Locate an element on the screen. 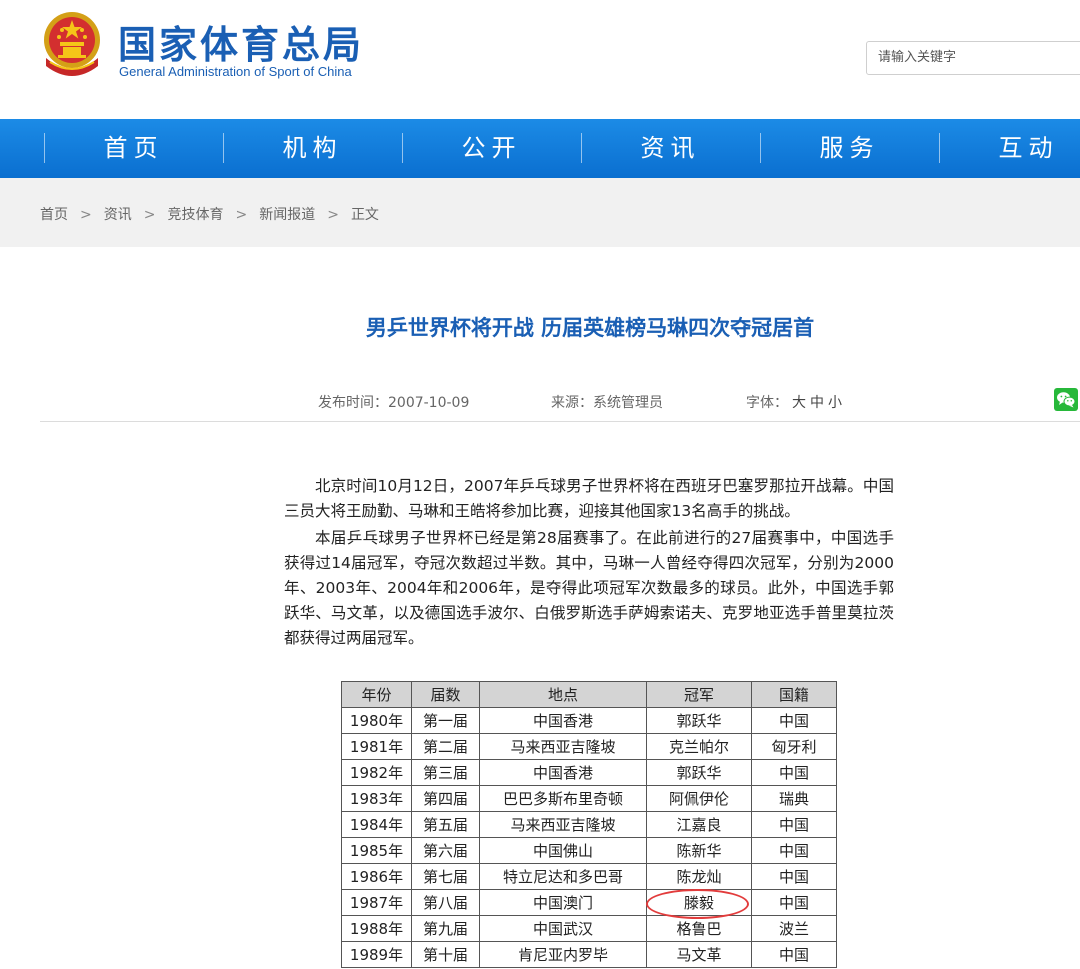 Image resolution: width=1080 pixels, height=969 pixels. header-edition: 届数 is located at coordinates (445, 694).